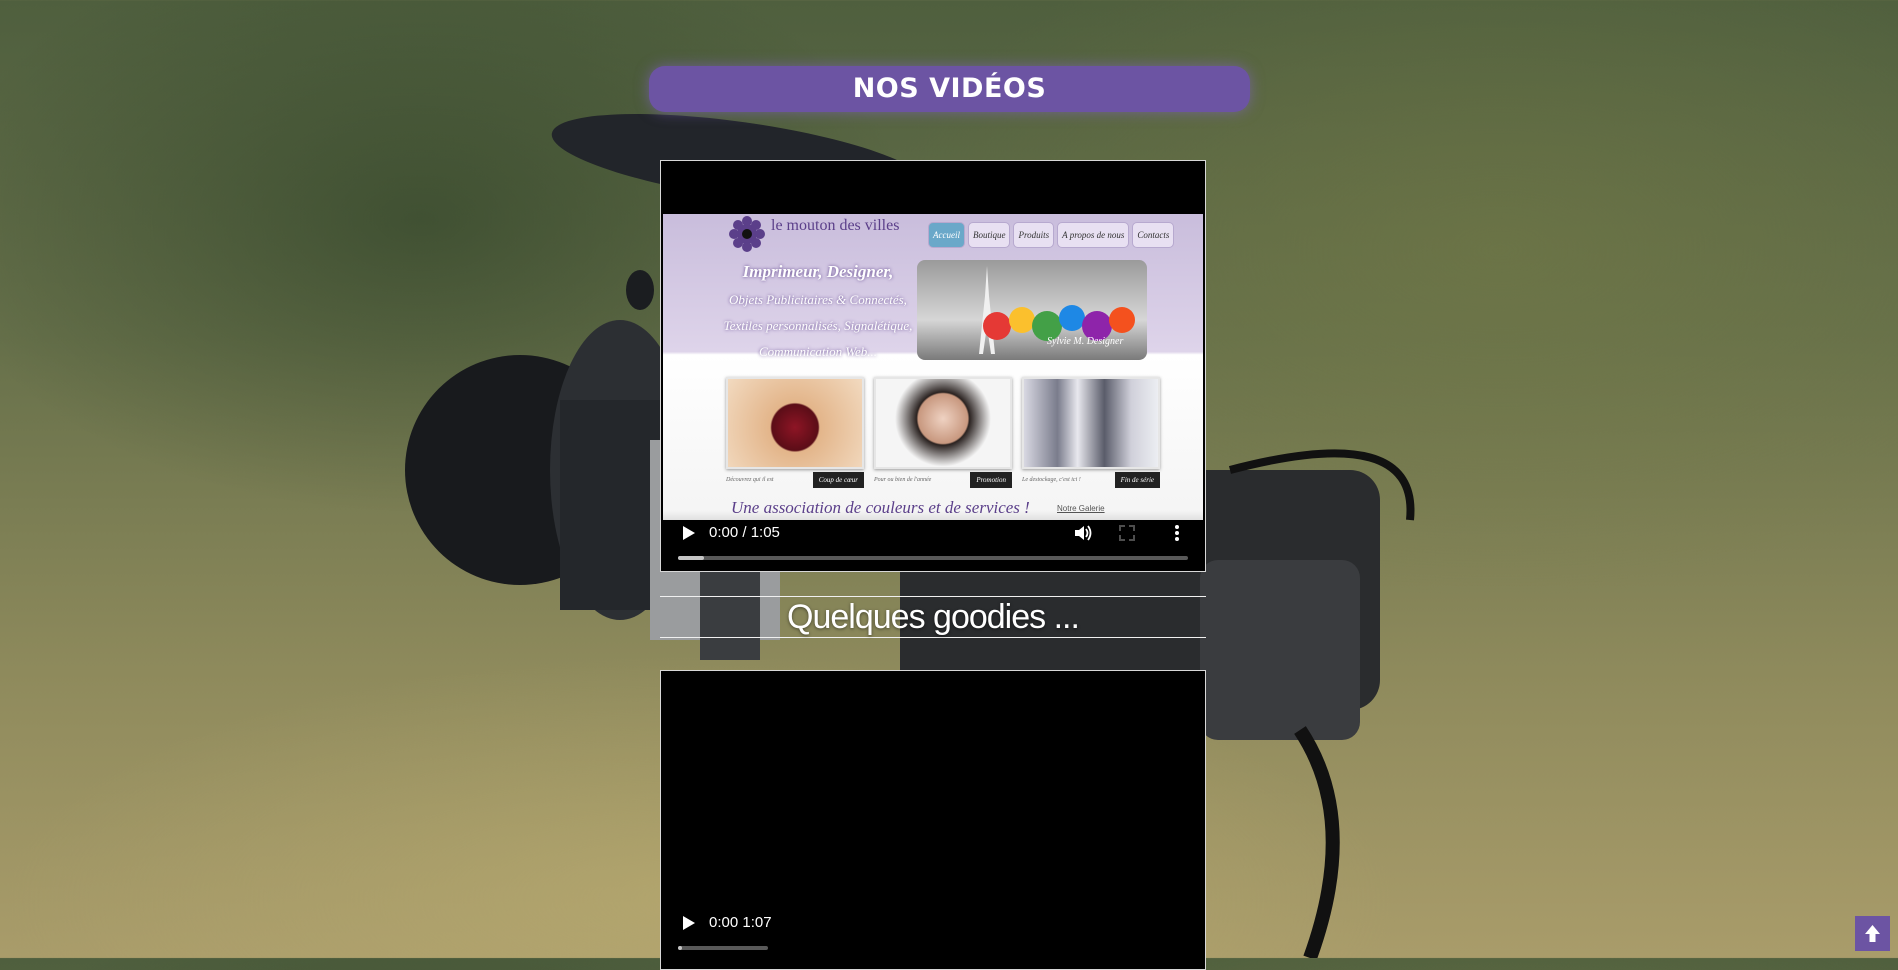 Image resolution: width=1898 pixels, height=970 pixels. Describe the element at coordinates (1051, 480) in the screenshot. I see `tile-note: Le destockage, c'est ici !` at that location.